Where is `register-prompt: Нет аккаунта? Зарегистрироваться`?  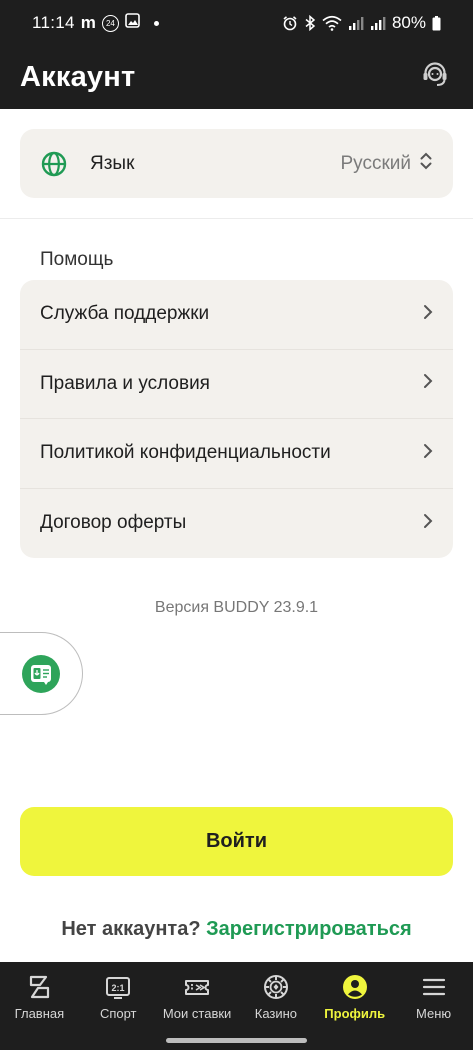 register-prompt: Нет аккаунта? Зарегистрироваться is located at coordinates (236, 929).